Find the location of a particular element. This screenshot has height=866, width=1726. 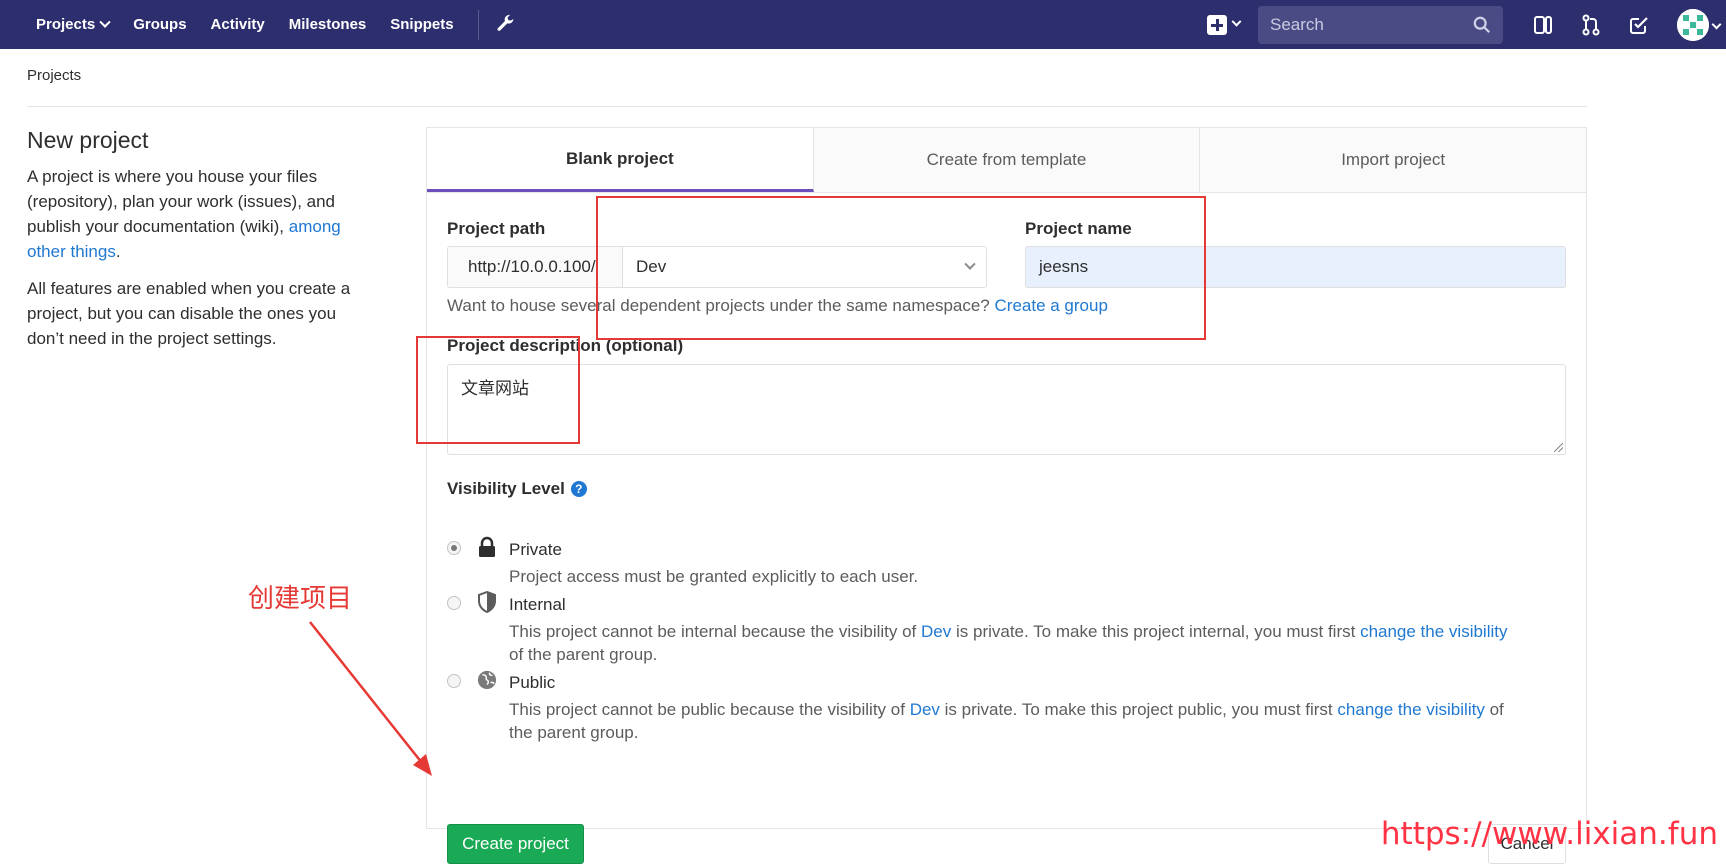

visibility-title: Internal is located at coordinates (537, 604).